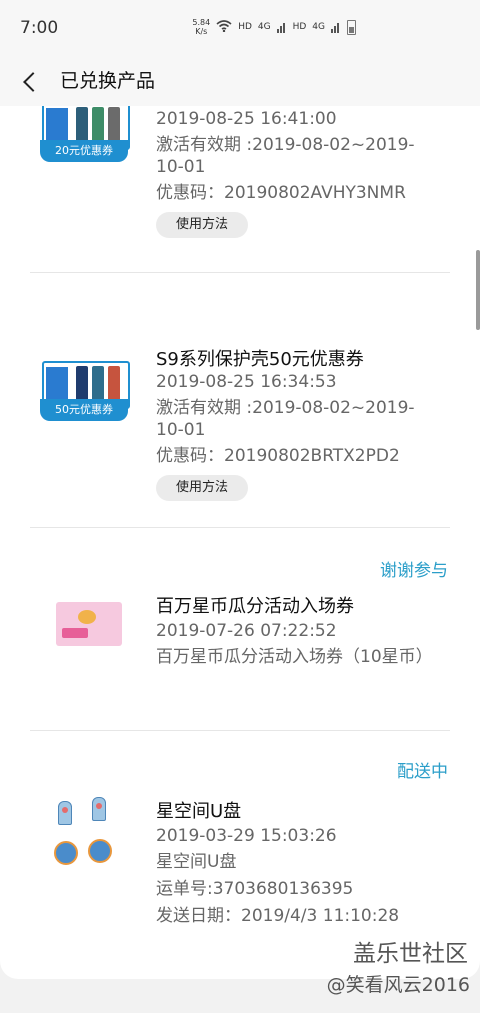 This screenshot has height=1013, width=480. Describe the element at coordinates (201, 22) in the screenshot. I see `net-speed-value: 5.84` at that location.